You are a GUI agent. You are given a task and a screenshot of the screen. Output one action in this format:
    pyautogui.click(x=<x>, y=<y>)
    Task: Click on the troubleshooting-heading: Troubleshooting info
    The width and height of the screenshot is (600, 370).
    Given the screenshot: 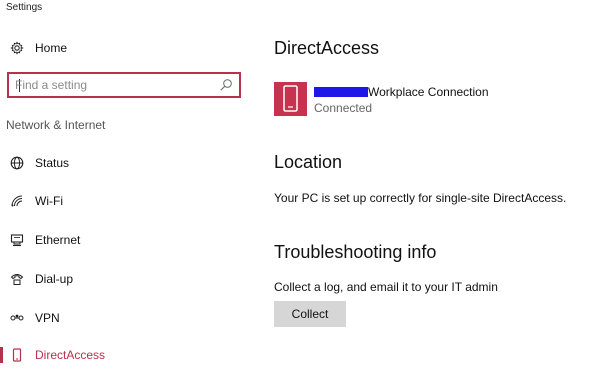 What is the action you would take?
    pyautogui.click(x=355, y=252)
    